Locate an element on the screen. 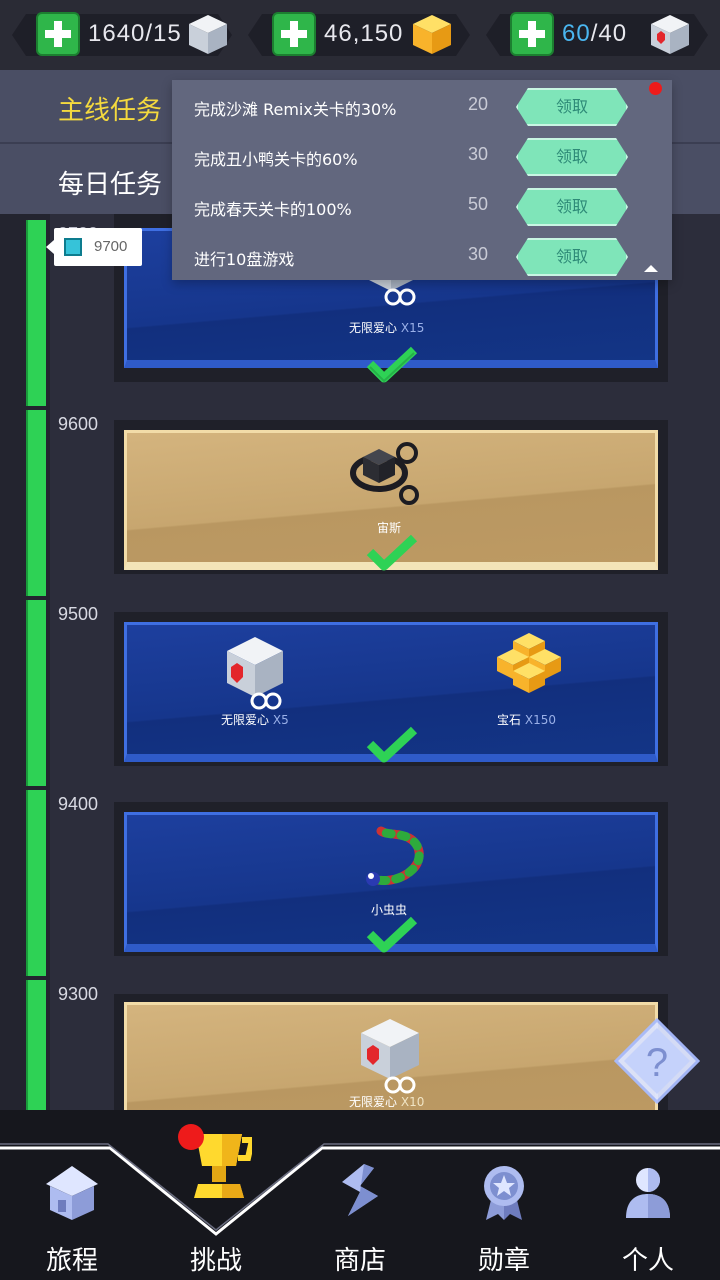  reward-name: 无限爱心 X10 is located at coordinates (387, 1102).